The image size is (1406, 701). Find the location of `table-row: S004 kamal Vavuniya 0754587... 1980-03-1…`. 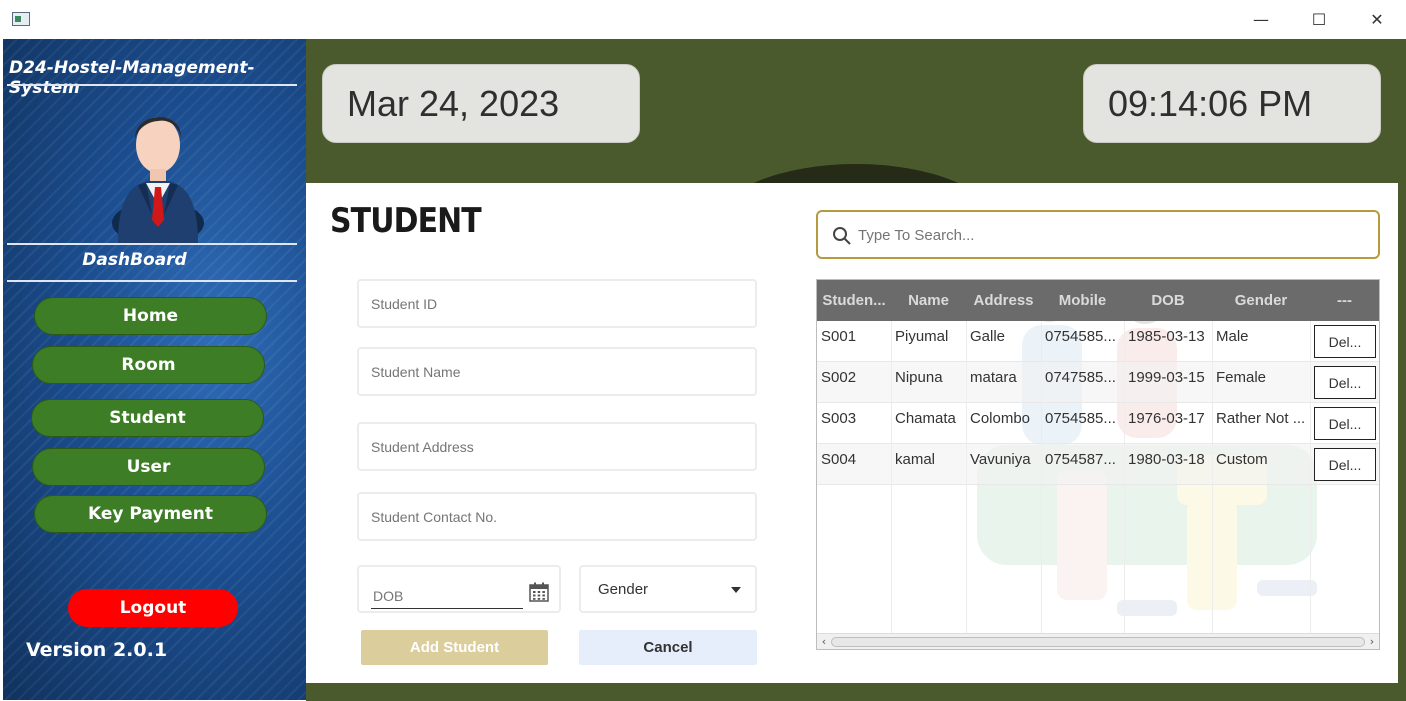

table-row: S004 kamal Vavuniya 0754587... 1980-03-1… is located at coordinates (1098, 464).